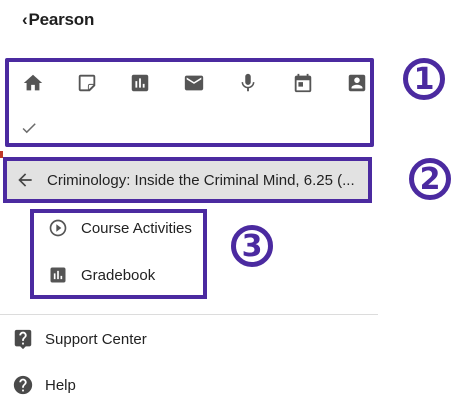 The image size is (460, 399). Describe the element at coordinates (32, 129) in the screenshot. I see `check-icon` at that location.